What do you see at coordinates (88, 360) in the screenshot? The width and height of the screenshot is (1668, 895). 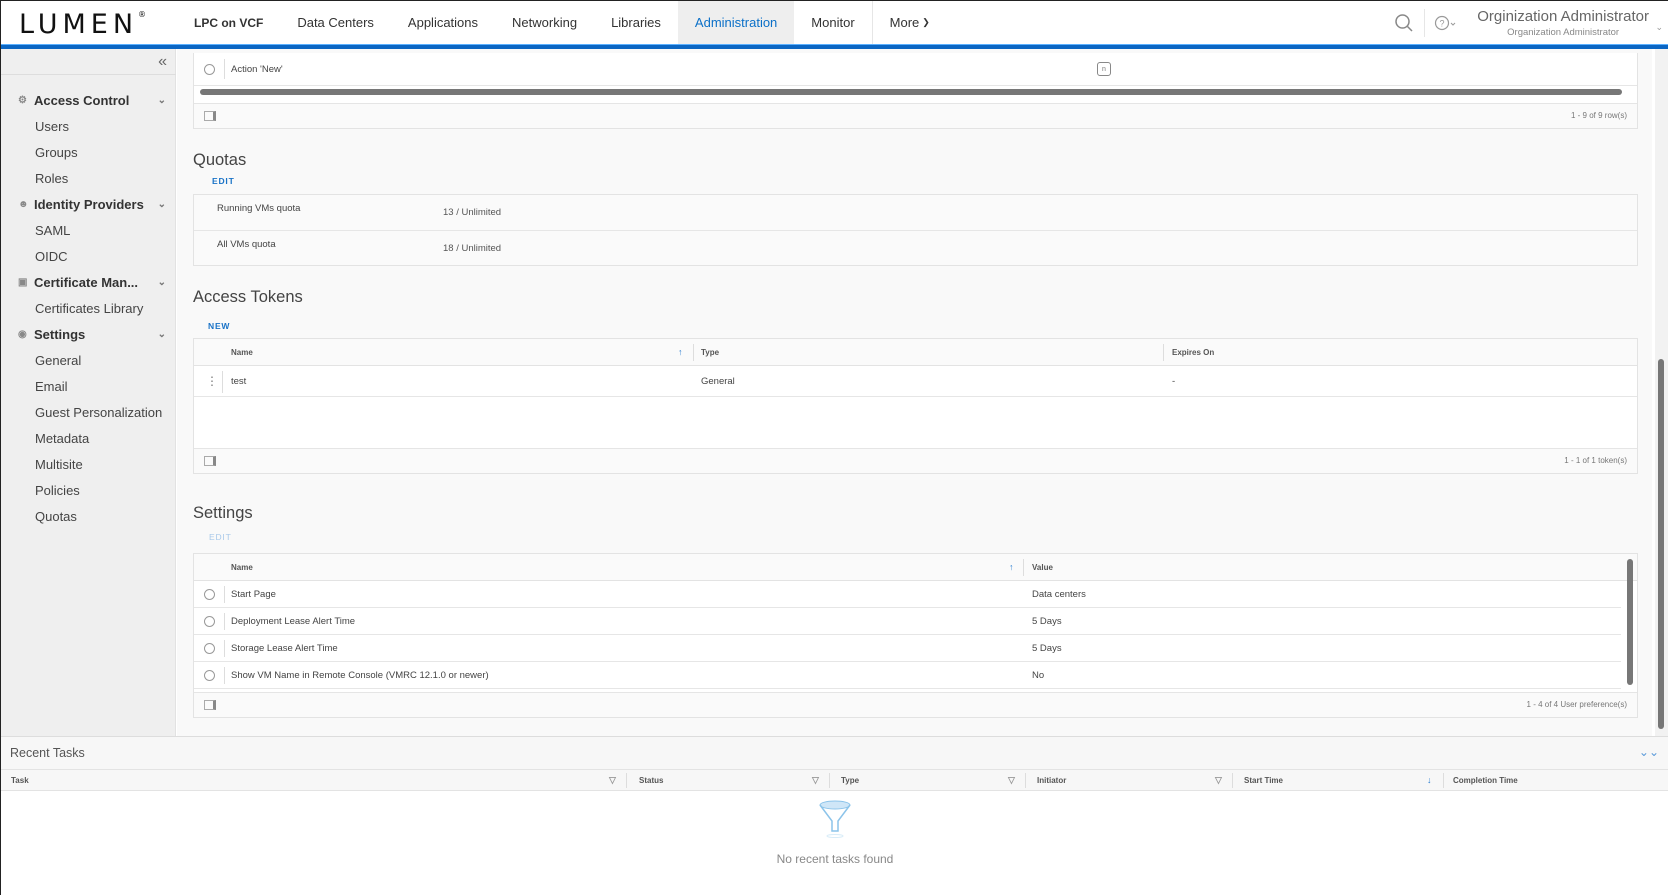 I see `sidebar-item-general: General` at bounding box center [88, 360].